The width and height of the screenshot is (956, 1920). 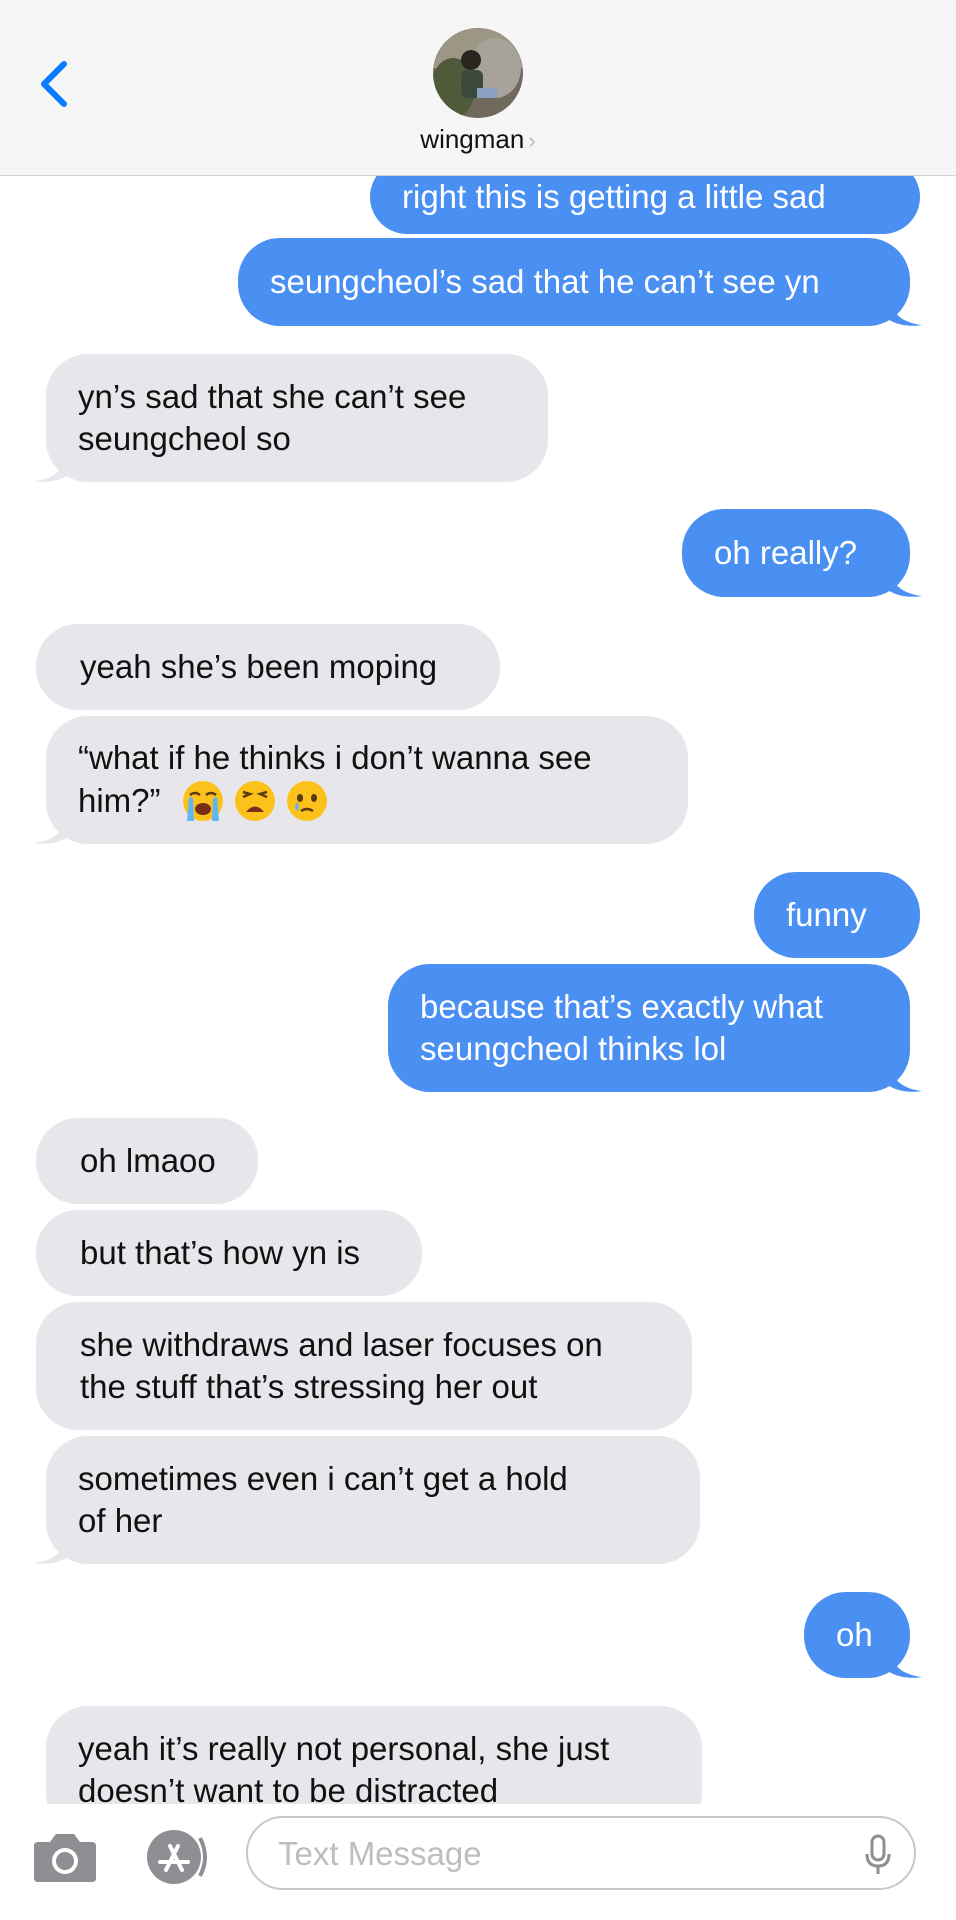 What do you see at coordinates (119, 800) in the screenshot?
I see `message-text-line: him?”` at bounding box center [119, 800].